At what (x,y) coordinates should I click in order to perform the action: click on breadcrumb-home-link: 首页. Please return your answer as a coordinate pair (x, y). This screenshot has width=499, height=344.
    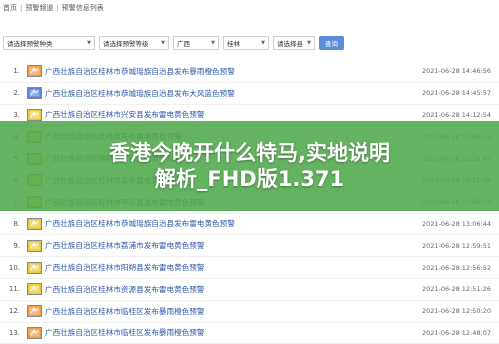
    Looking at the image, I should click on (10, 8).